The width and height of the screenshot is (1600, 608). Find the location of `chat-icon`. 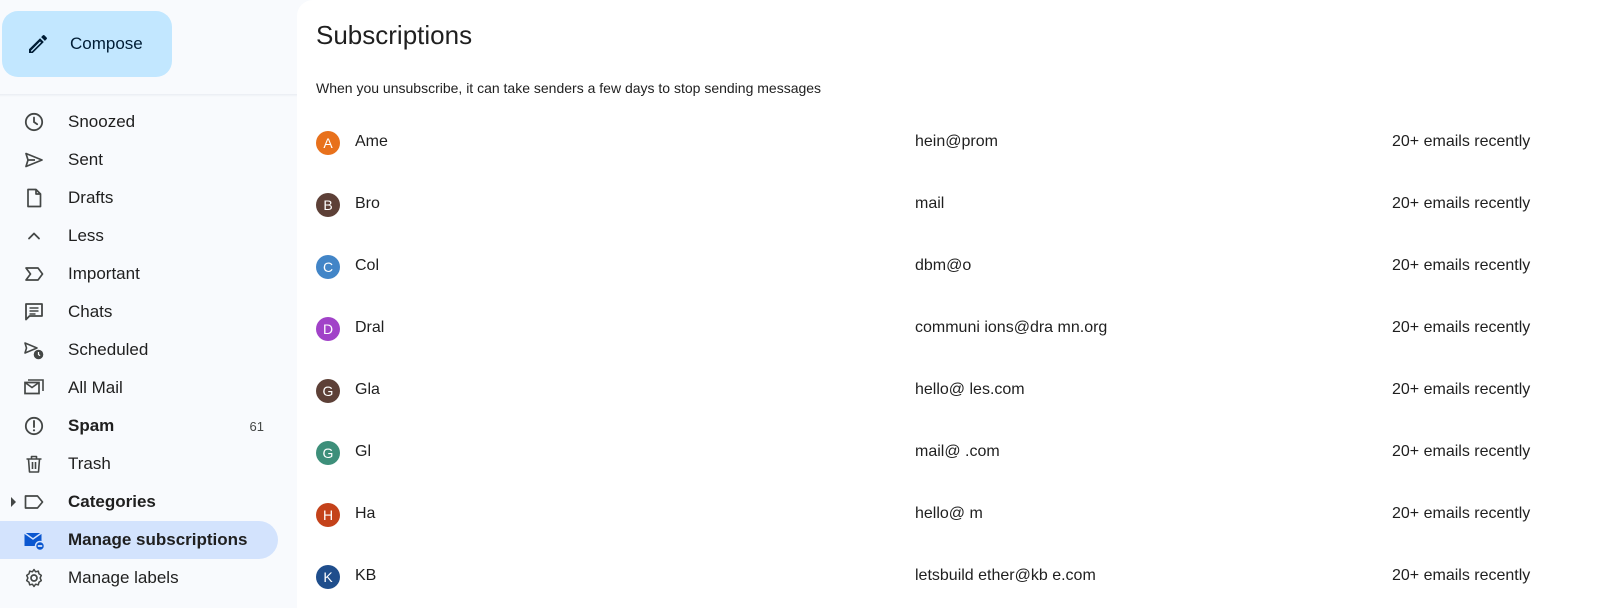

chat-icon is located at coordinates (34, 312).